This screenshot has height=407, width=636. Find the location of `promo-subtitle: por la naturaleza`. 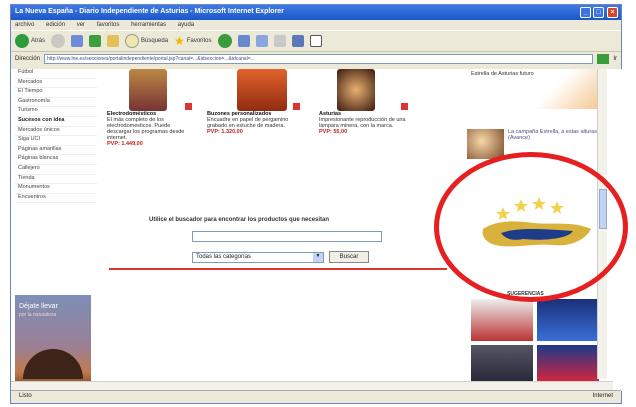

promo-subtitle: por la naturaleza is located at coordinates (38, 315).